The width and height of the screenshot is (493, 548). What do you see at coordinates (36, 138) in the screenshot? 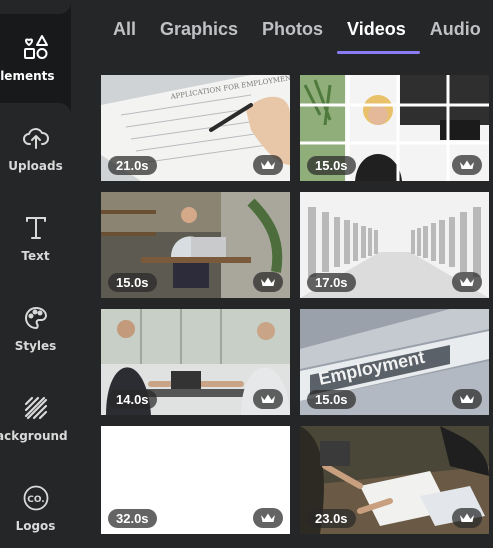
I see `upload-cloud-icon` at bounding box center [36, 138].